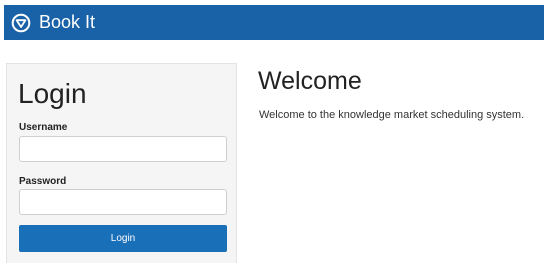  Describe the element at coordinates (67, 22) in the screenshot. I see `app-title: Book It` at that location.